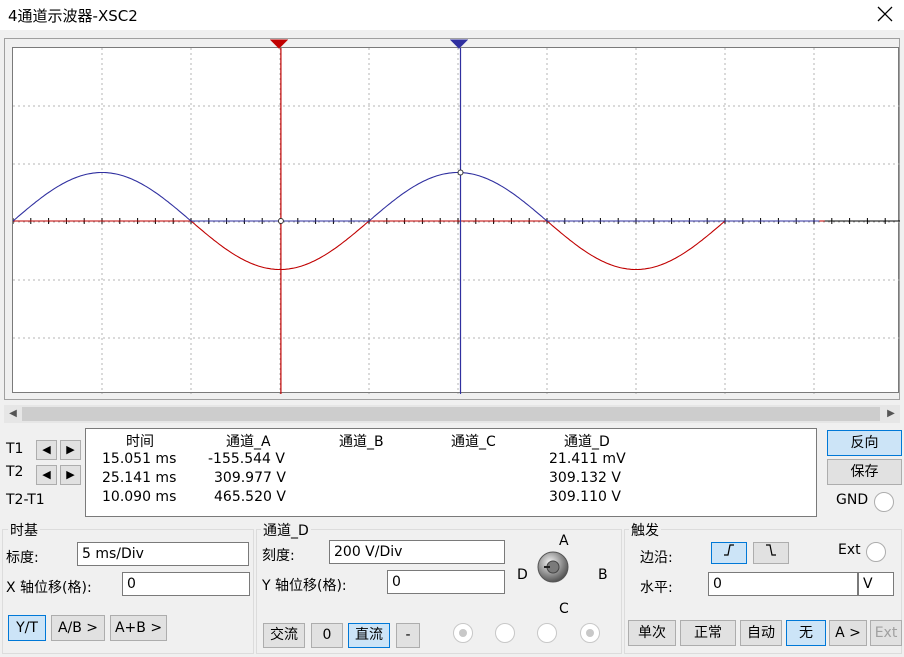 The image size is (904, 657). I want to click on knob-label-b: B, so click(603, 575).